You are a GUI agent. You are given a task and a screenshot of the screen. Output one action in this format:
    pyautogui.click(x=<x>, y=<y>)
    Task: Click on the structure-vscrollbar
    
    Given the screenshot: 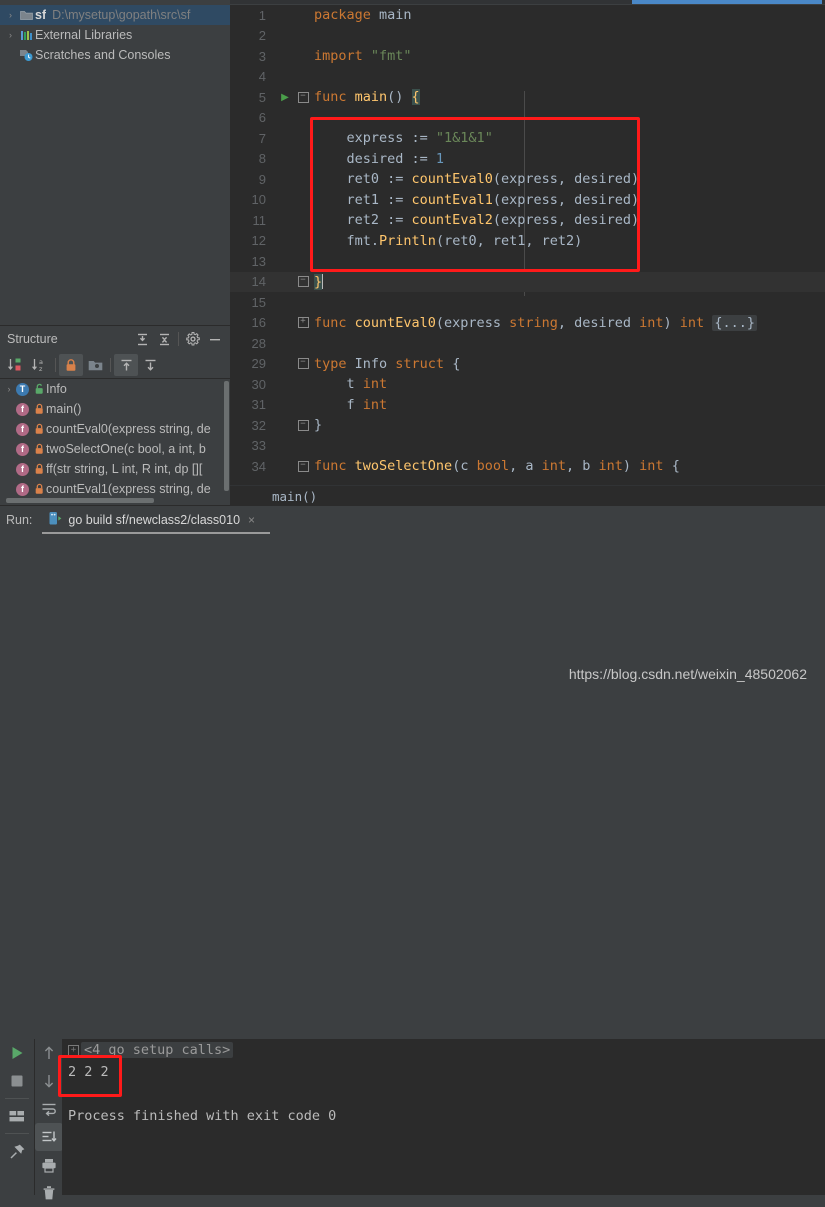 What is the action you would take?
    pyautogui.click(x=226, y=436)
    